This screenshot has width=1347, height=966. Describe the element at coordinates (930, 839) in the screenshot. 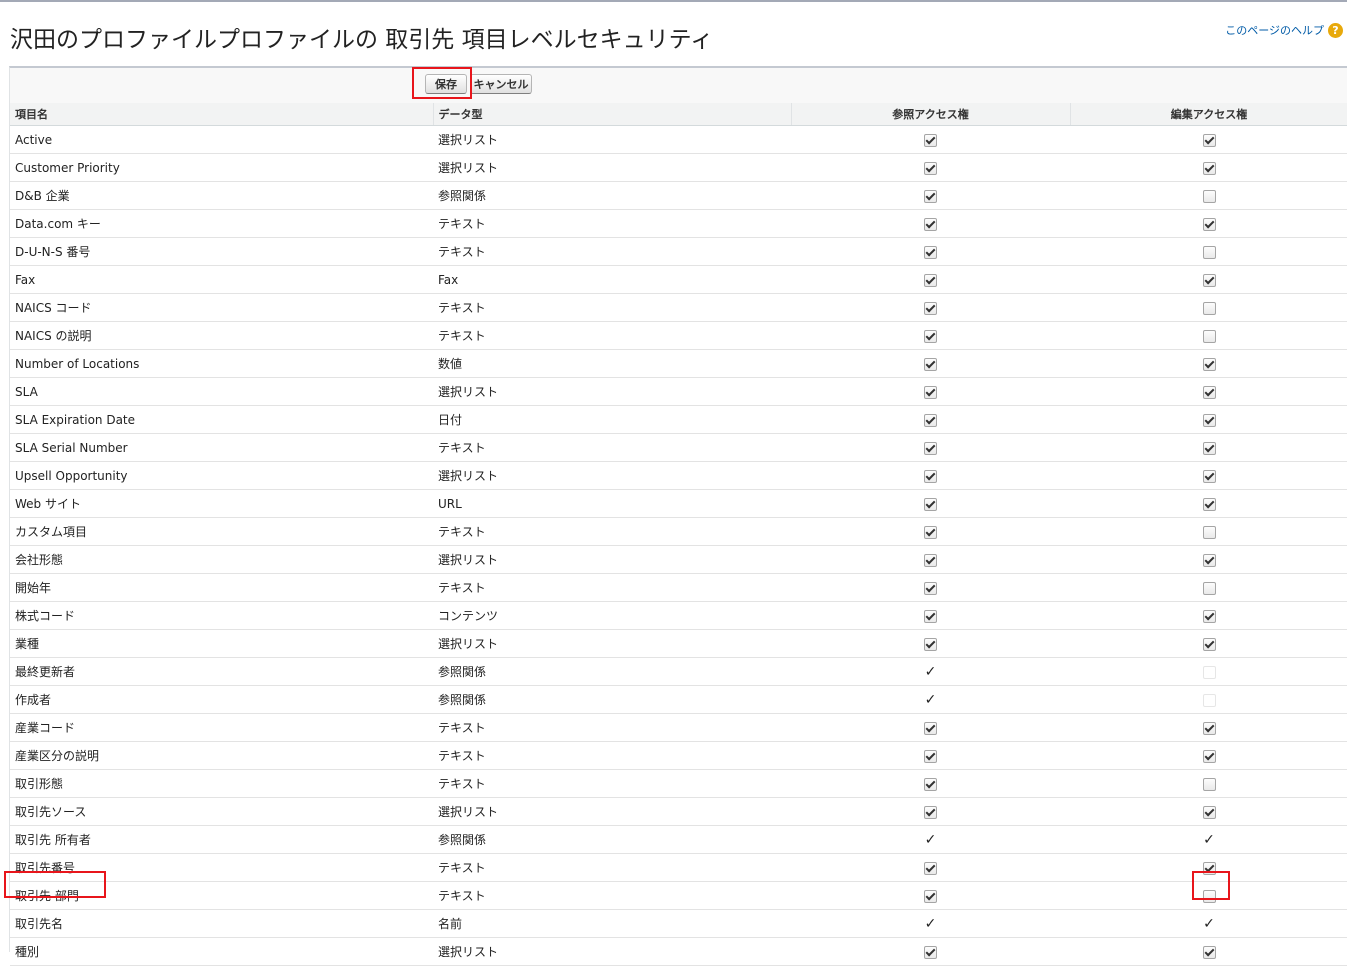

I see `read-access-cell: ✓` at that location.